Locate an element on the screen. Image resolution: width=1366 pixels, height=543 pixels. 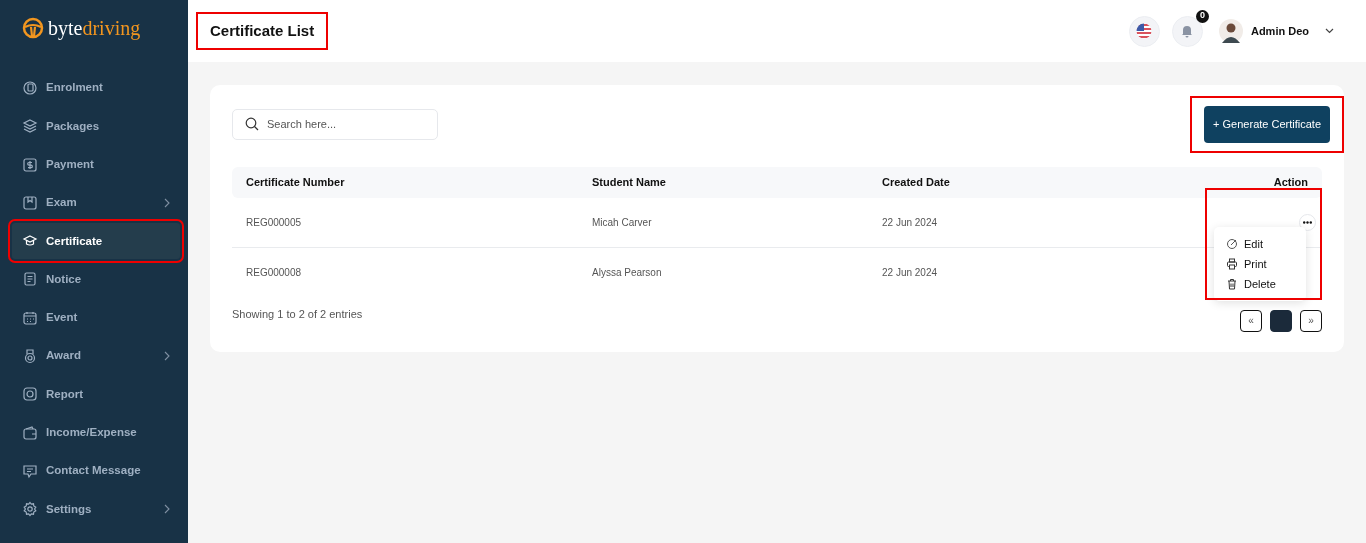
sidebar-item: Payment is located at coordinates (96, 164).